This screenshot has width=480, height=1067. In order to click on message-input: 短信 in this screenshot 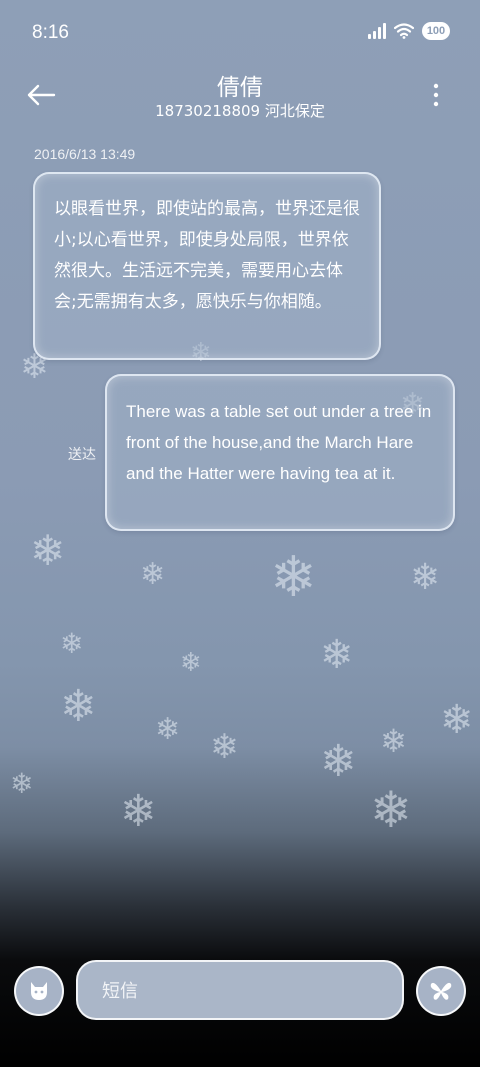, I will do `click(240, 990)`.